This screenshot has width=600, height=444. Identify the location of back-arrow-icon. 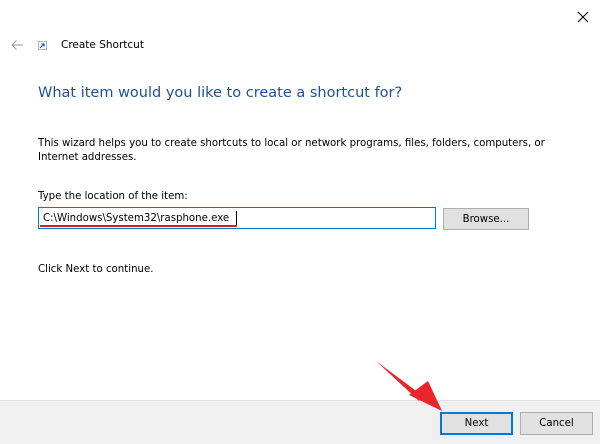
(17, 45).